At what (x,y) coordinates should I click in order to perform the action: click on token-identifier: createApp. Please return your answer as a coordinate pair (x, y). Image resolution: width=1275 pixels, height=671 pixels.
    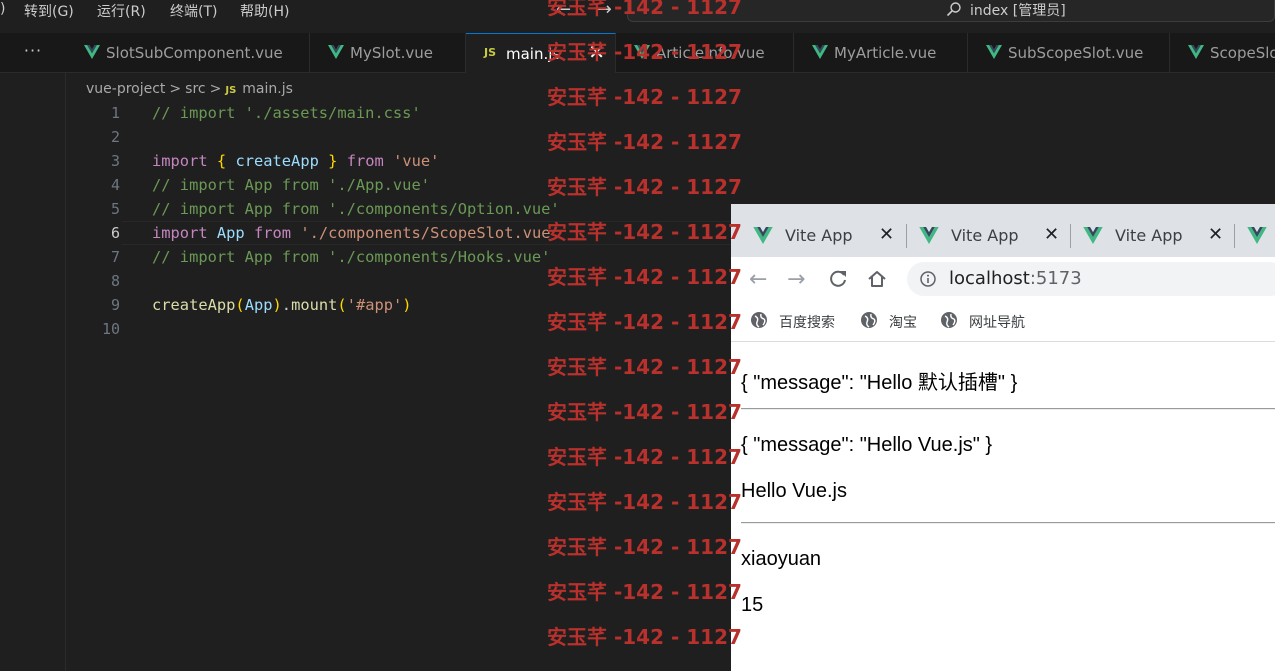
    Looking at the image, I should click on (277, 161).